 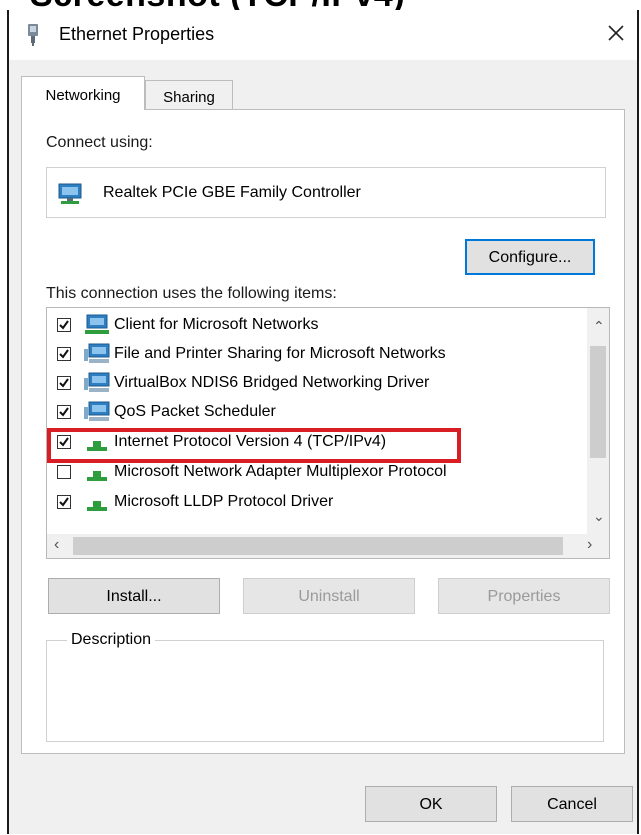 I want to click on item-label: QoS Packet Scheduler, so click(x=195, y=411).